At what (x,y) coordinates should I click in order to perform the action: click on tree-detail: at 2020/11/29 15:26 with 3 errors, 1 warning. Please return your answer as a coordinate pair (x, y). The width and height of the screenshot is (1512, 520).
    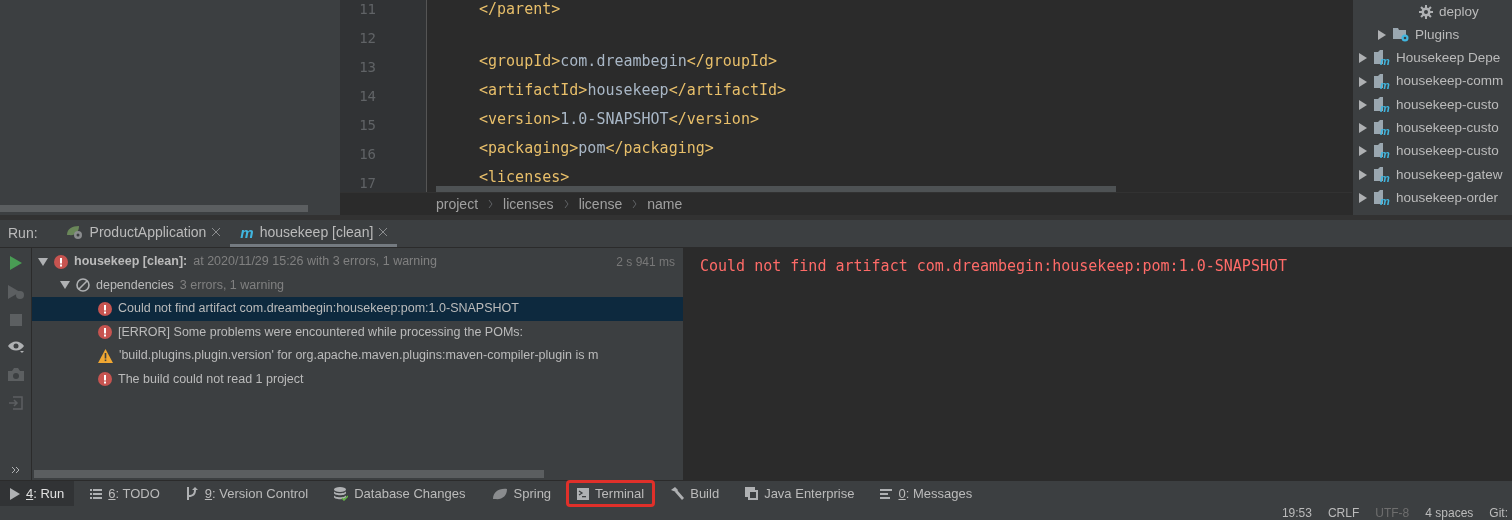
    Looking at the image, I should click on (315, 262).